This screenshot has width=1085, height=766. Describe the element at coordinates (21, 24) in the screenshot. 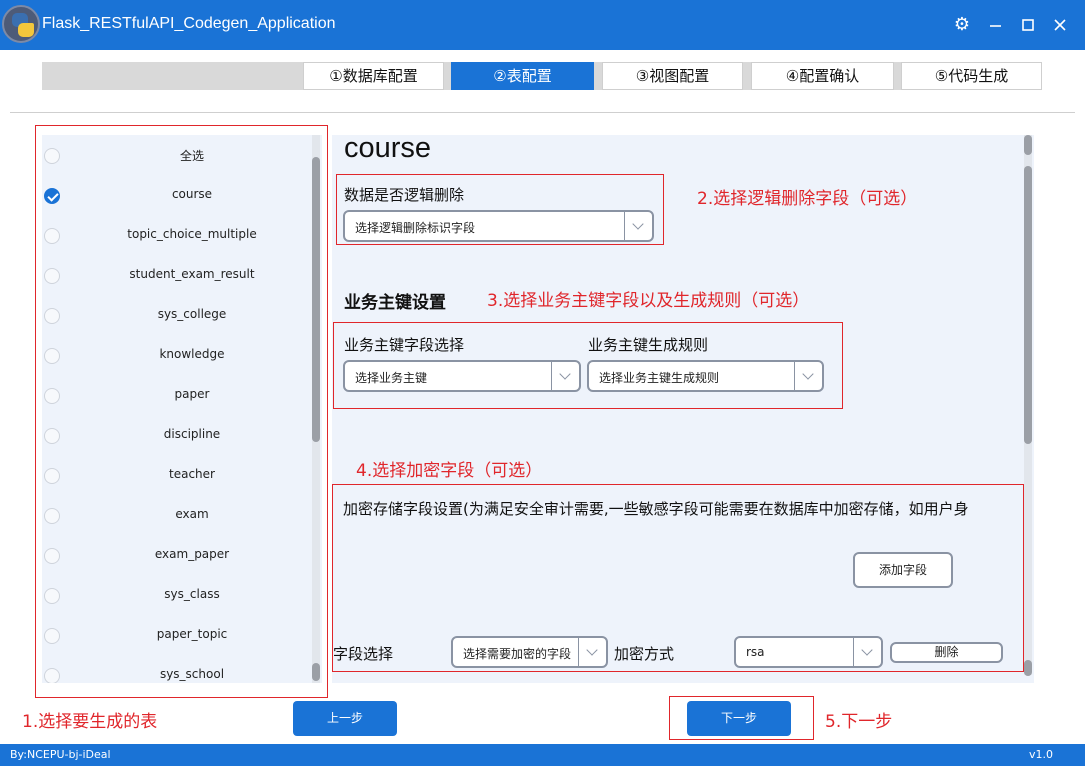

I see `app-logo-icon` at that location.